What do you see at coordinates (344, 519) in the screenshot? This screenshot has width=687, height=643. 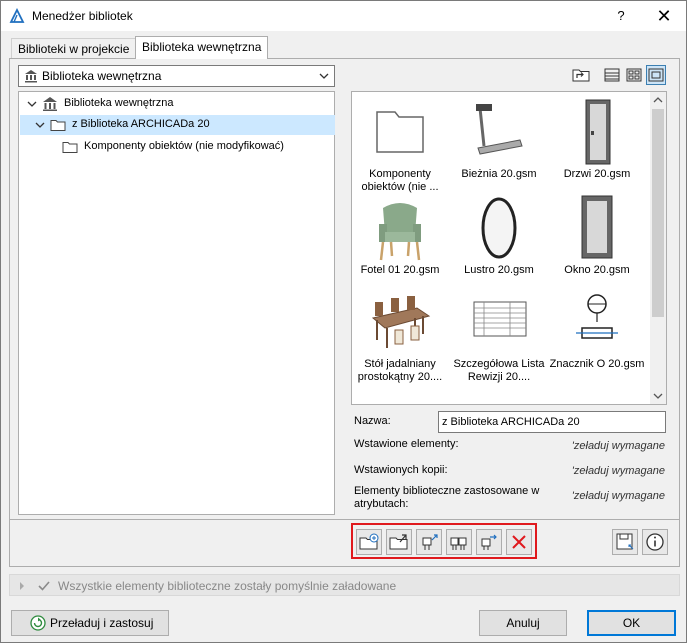 I see `divider` at bounding box center [344, 519].